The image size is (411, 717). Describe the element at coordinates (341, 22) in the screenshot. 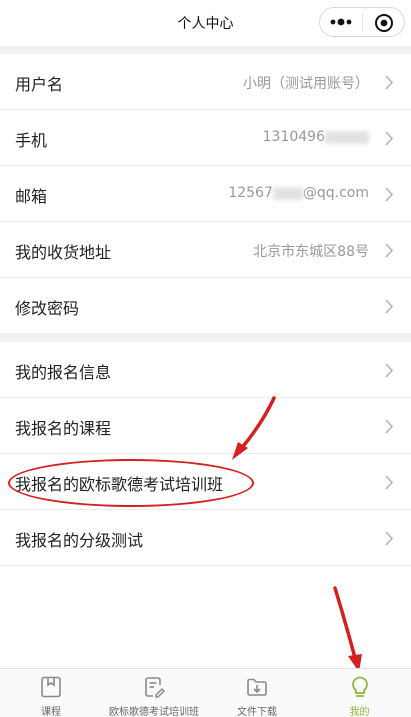

I see `more-icon` at that location.